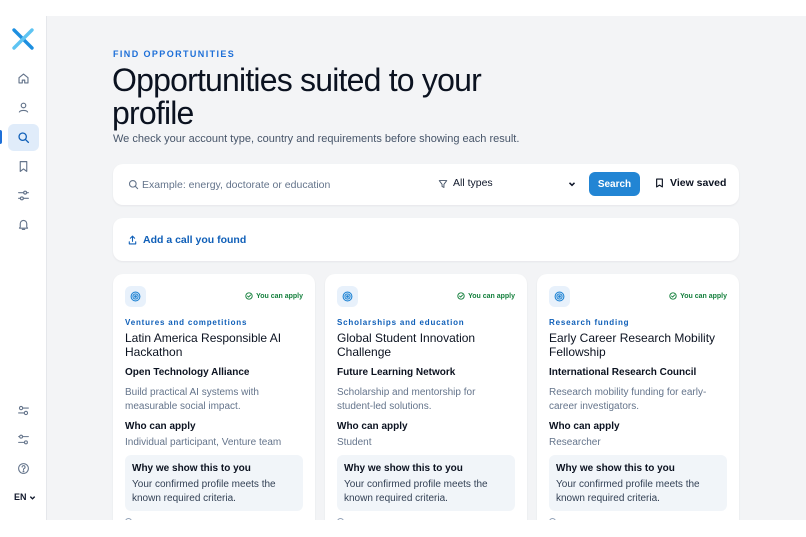 The image size is (806, 537). I want to click on add-call-panel: Add a call you found, so click(426, 239).